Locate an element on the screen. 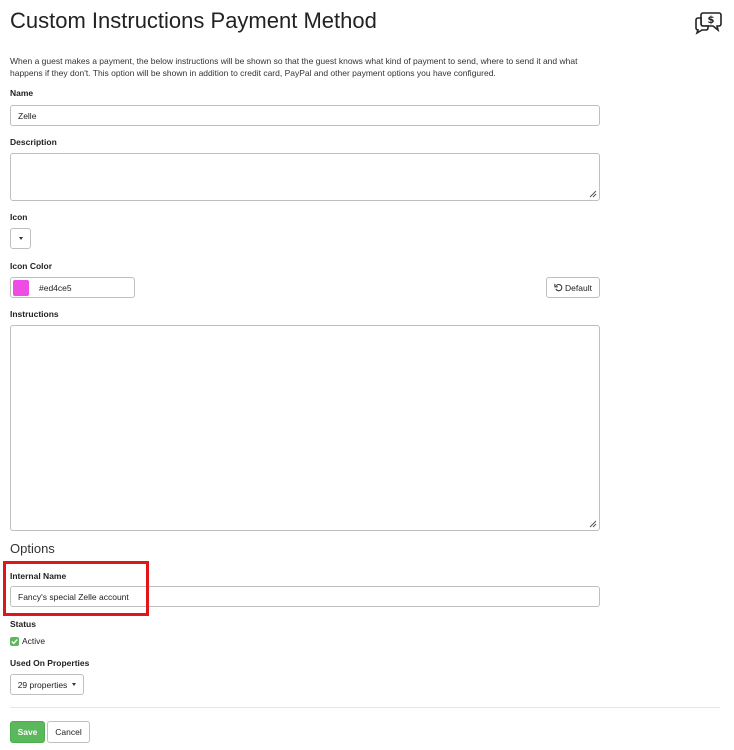 Image resolution: width=734 pixels, height=750 pixels. chat-dollar-icon: $ is located at coordinates (708, 23).